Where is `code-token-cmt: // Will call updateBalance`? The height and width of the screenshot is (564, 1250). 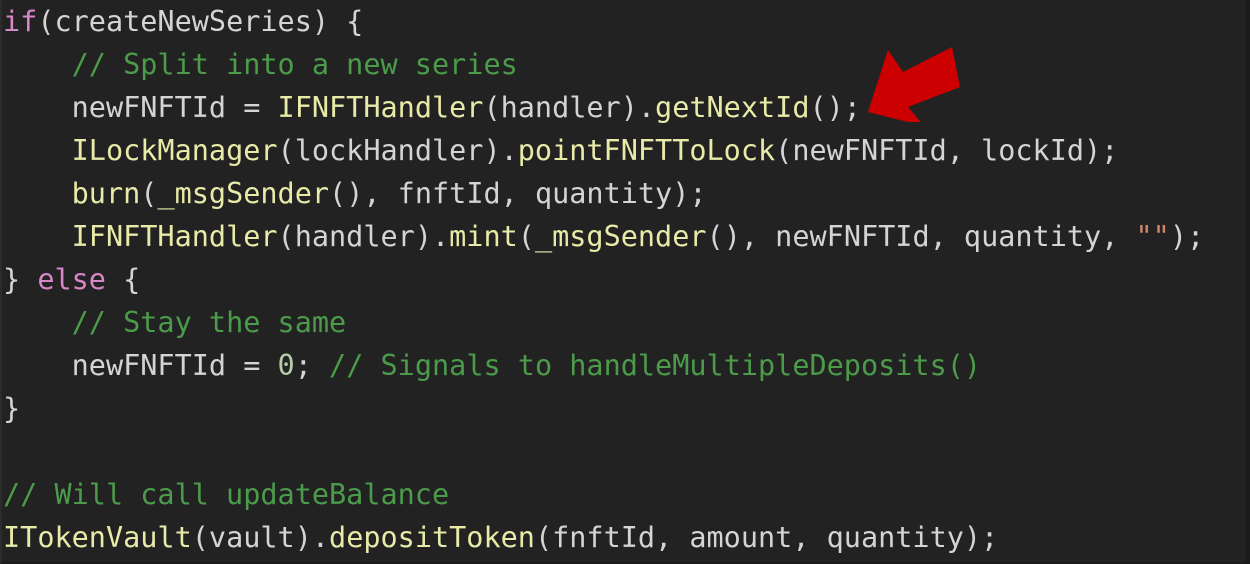
code-token-cmt: // Will call updateBalance is located at coordinates (226, 494).